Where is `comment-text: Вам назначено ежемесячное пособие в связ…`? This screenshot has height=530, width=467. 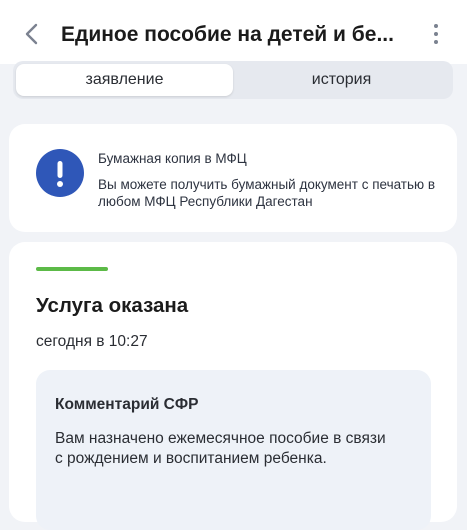 comment-text: Вам назначено ежемесячное пособие в связ… is located at coordinates (220, 448).